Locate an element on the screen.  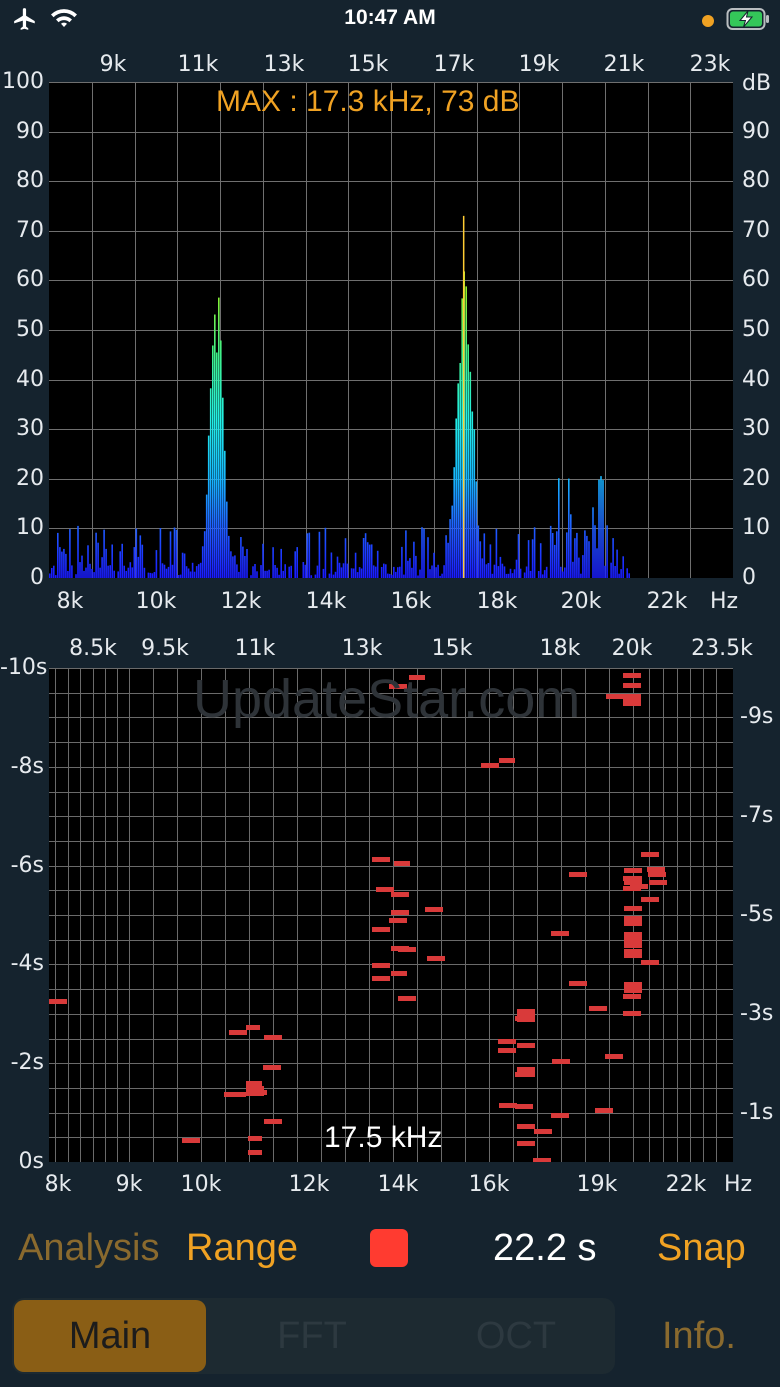
spectrum-y-tick-left: 100 is located at coordinates (23, 81).